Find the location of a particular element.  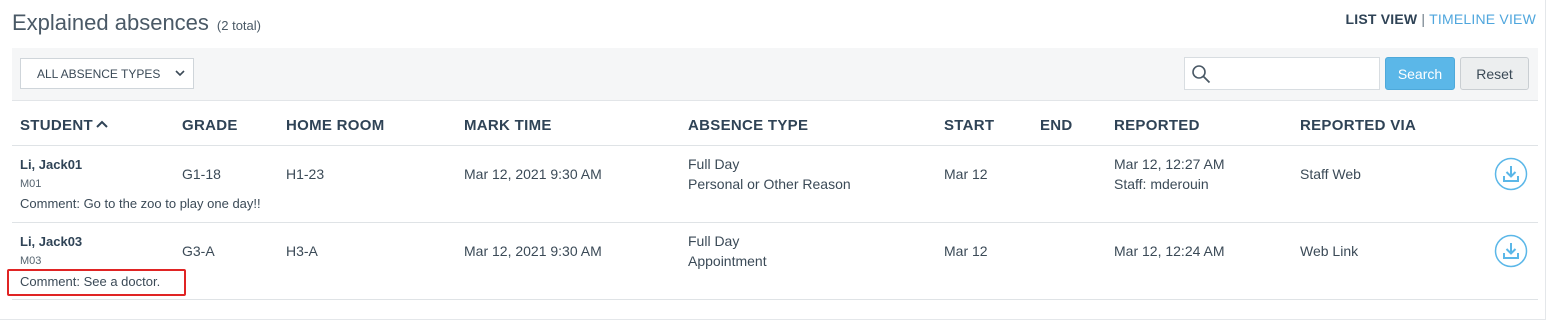

reset-button: Reset is located at coordinates (1494, 73).